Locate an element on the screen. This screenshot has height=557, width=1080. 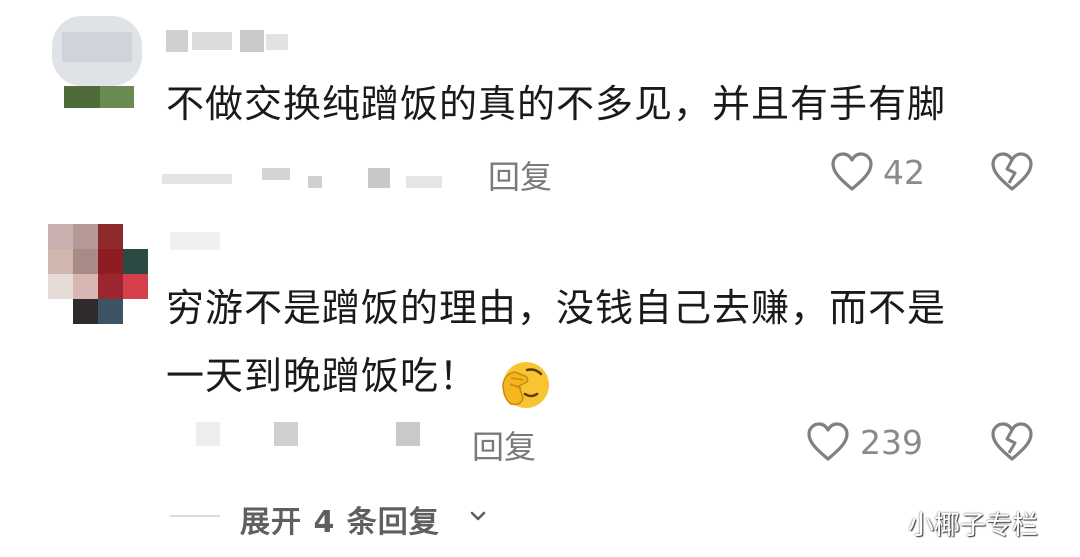
chevron-down-icon is located at coordinates (478, 516).